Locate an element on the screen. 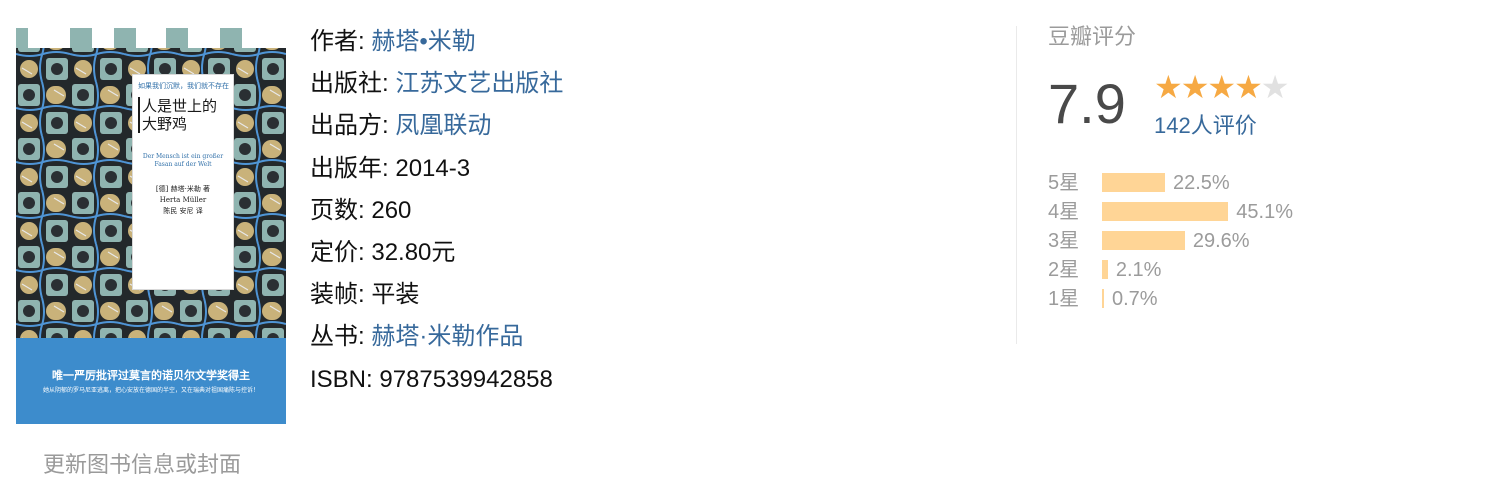 This screenshot has width=1492, height=492. info-row-price: 定价: 32.80元 is located at coordinates (436, 256).